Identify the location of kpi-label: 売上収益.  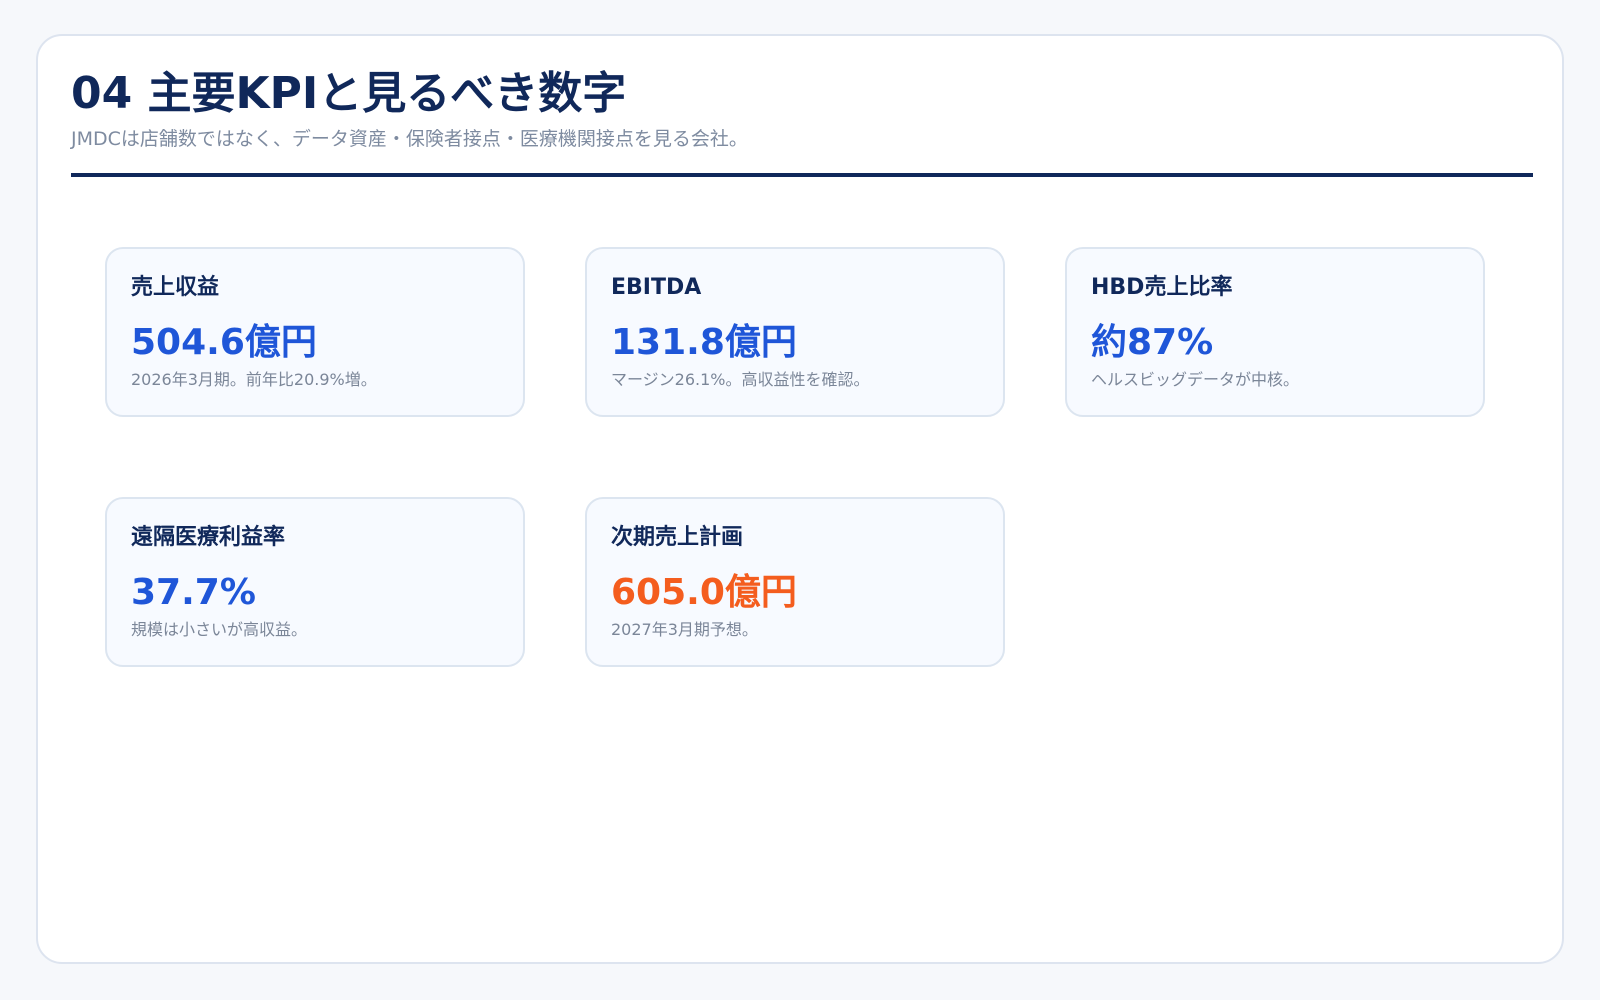
(175, 287).